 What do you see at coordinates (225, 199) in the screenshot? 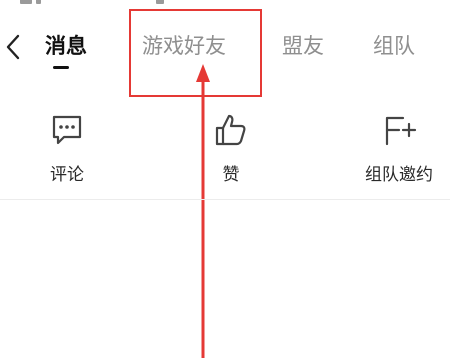
I see `section-divider` at bounding box center [225, 199].